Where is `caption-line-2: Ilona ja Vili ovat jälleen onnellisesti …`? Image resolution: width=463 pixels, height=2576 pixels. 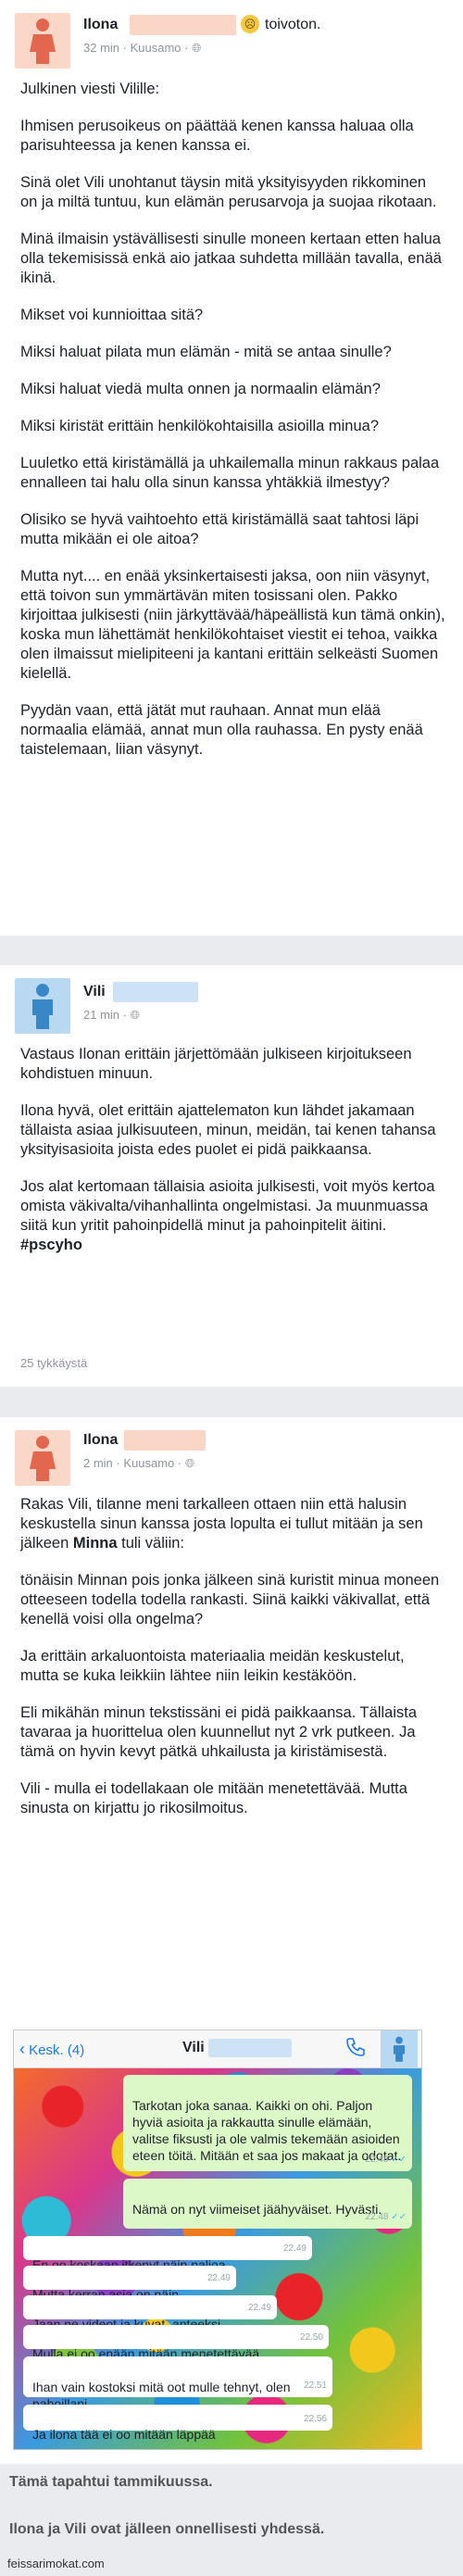 caption-line-2: Ilona ja Vili ovat jälleen onnellisesti … is located at coordinates (167, 2529).